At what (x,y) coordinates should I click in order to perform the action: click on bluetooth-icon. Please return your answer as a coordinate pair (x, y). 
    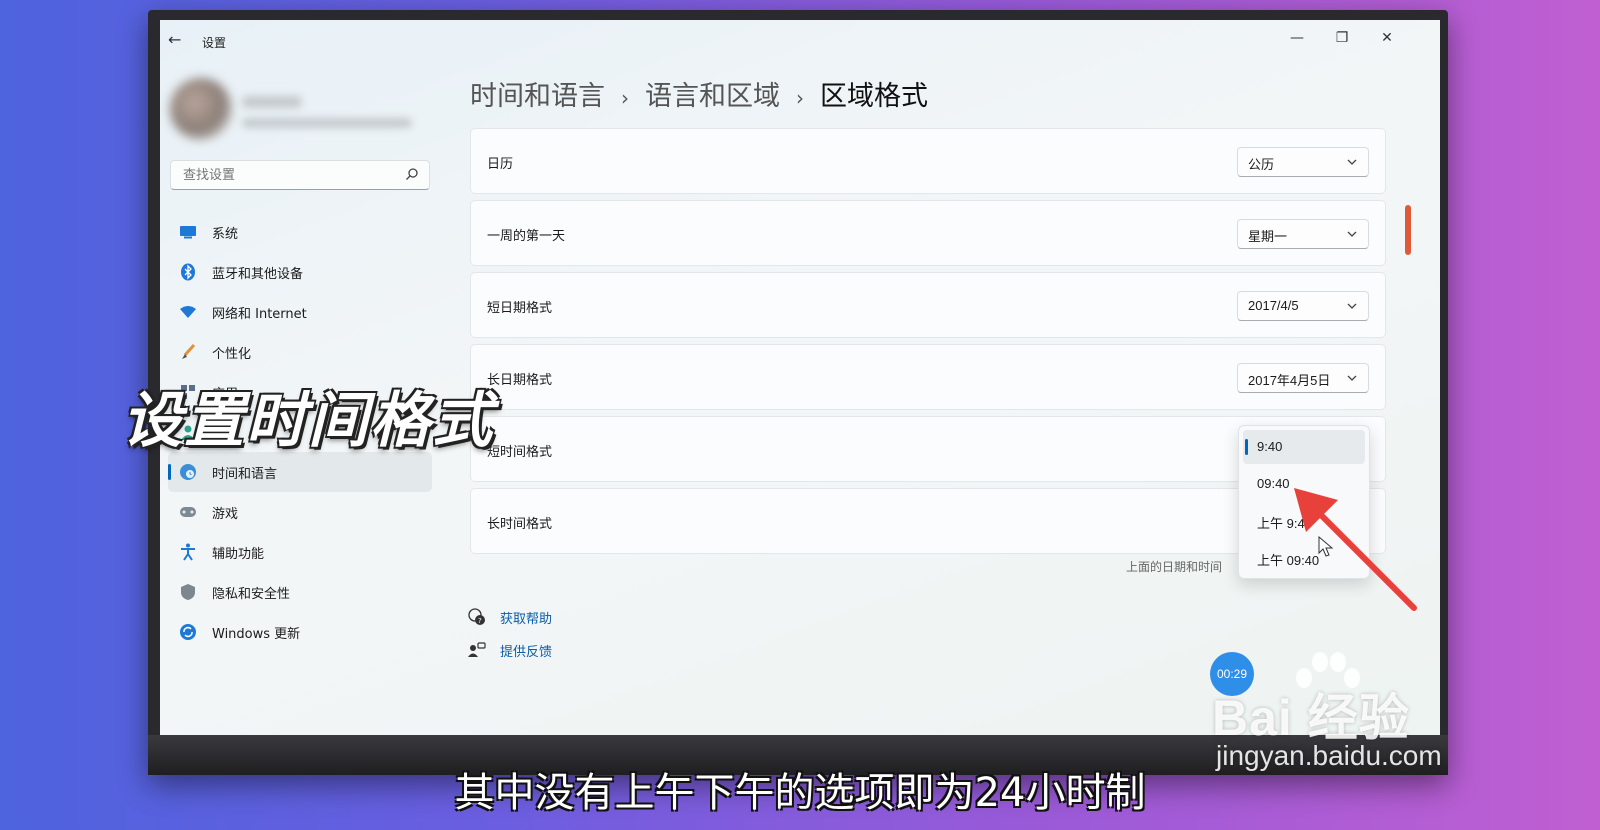
    Looking at the image, I should click on (188, 272).